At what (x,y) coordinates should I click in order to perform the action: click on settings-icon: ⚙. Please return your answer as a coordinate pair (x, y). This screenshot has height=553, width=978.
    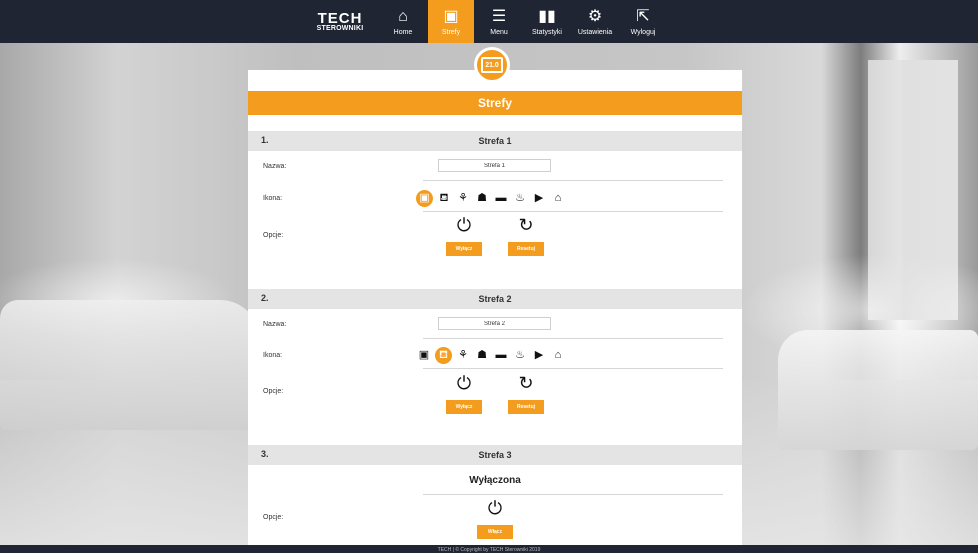
    Looking at the image, I should click on (595, 16).